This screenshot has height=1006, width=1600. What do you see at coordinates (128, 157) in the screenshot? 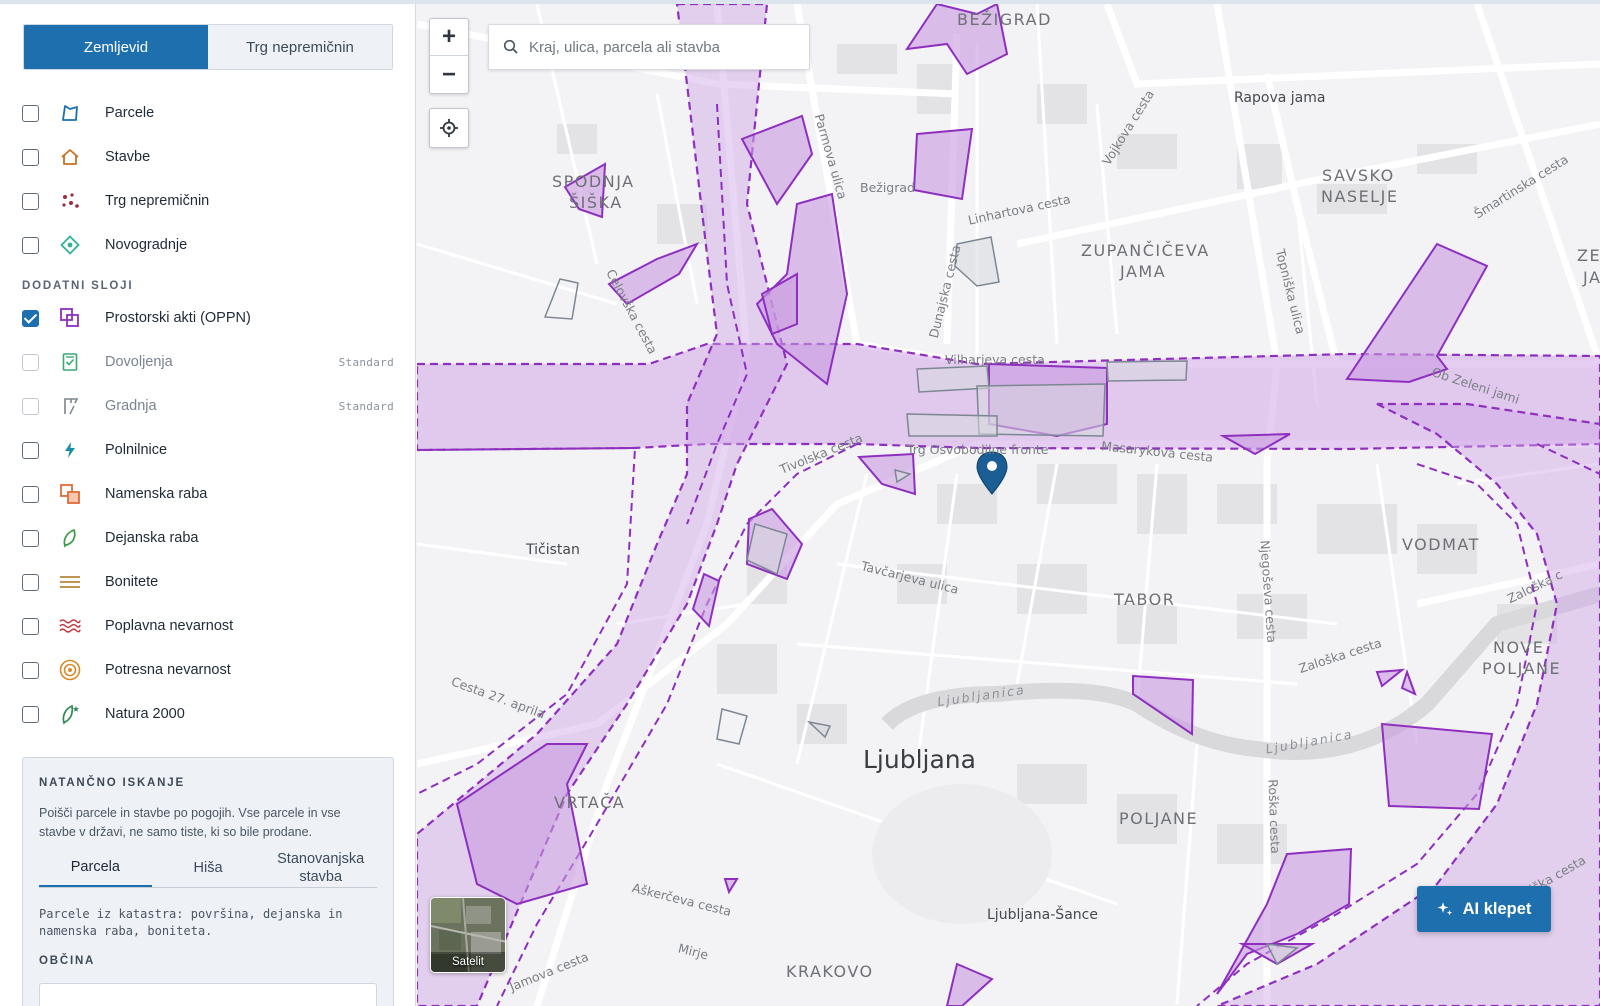
I see `layer-label: Stavbe` at bounding box center [128, 157].